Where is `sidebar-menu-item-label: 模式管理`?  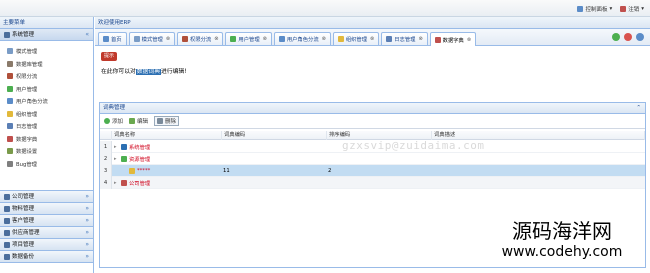
sidebar-menu-item-label: 模式管理 is located at coordinates (27, 52).